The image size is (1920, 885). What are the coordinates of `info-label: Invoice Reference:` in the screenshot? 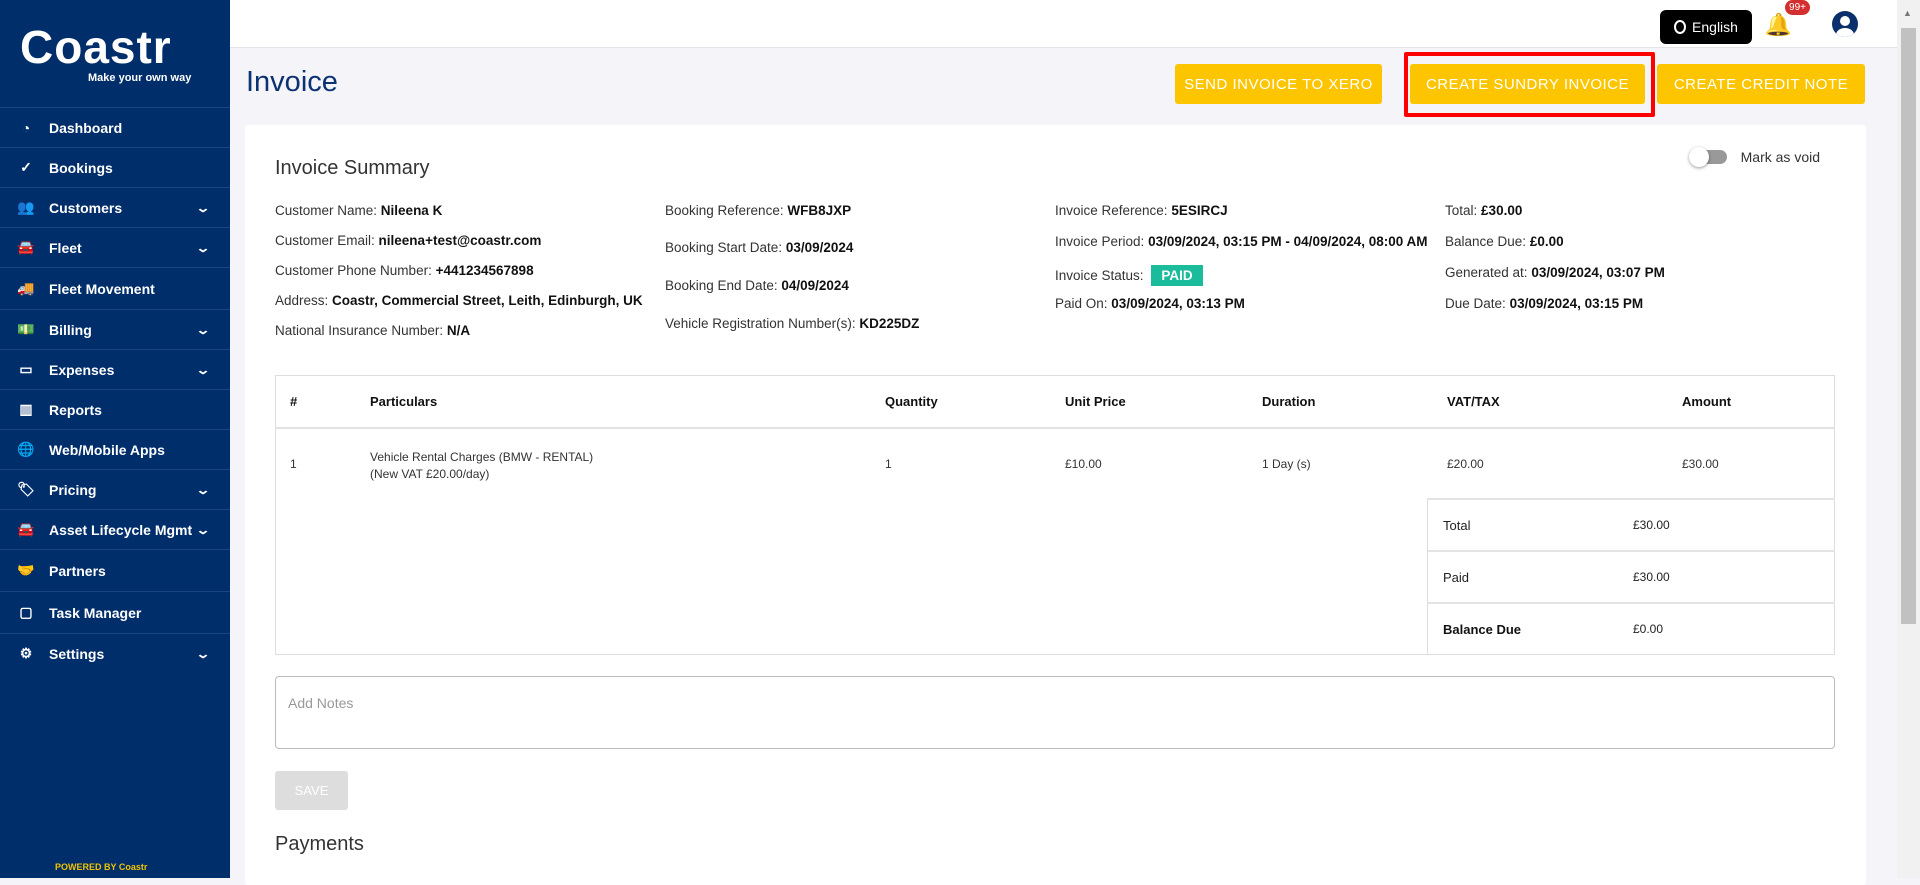 It's located at (1111, 210).